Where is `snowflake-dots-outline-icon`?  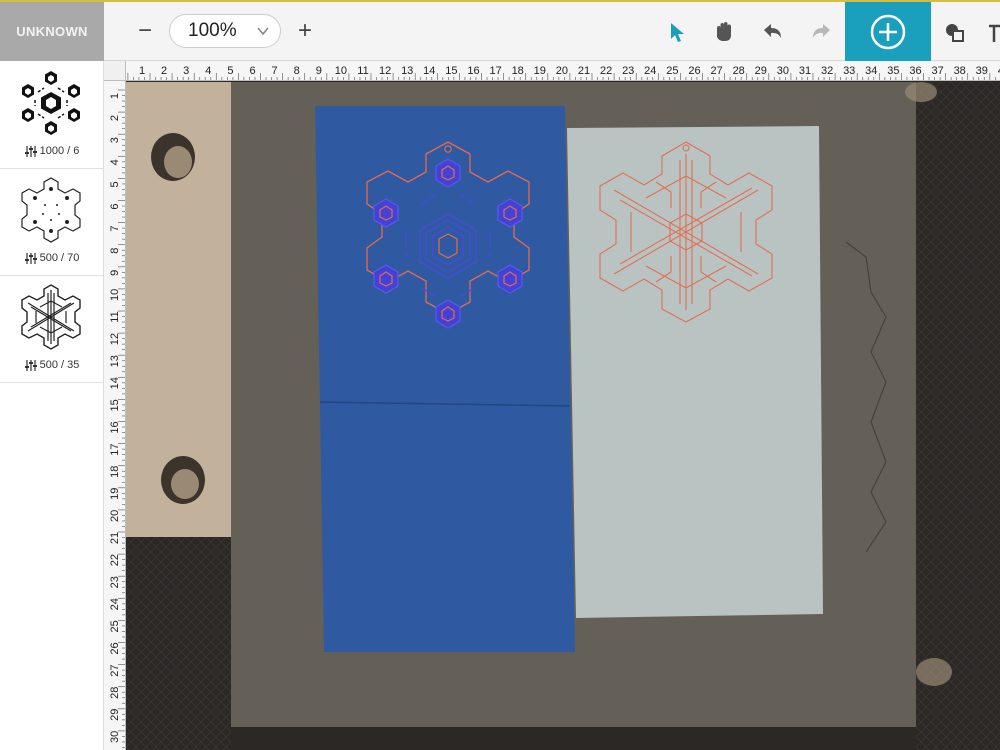 snowflake-dots-outline-icon is located at coordinates (51, 210).